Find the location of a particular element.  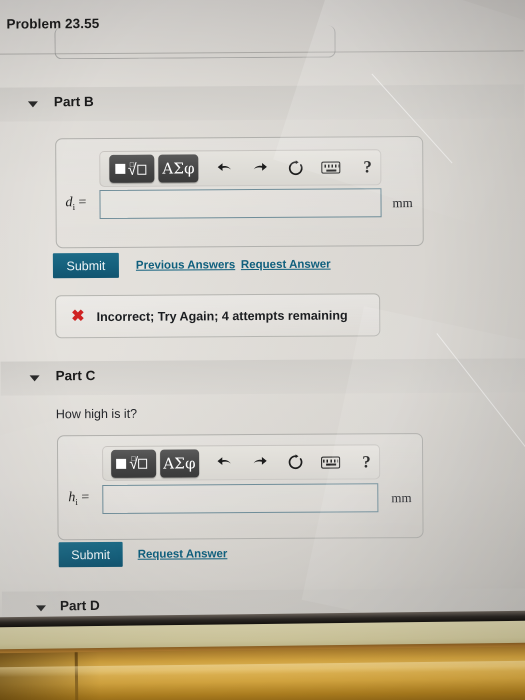

variable-label-part-c: hi = is located at coordinates (78, 498).